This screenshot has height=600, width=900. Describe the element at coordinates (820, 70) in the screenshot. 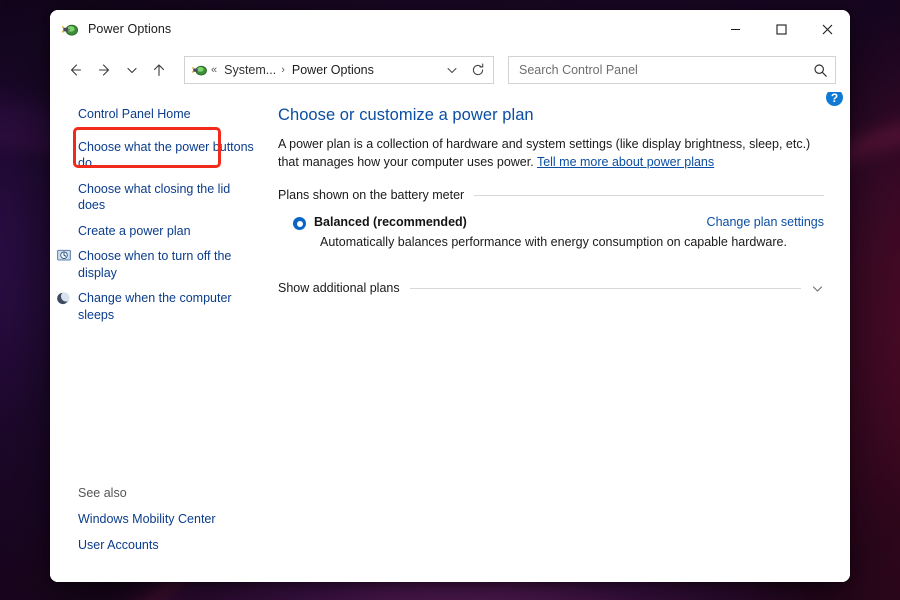

I see `search-icon` at that location.